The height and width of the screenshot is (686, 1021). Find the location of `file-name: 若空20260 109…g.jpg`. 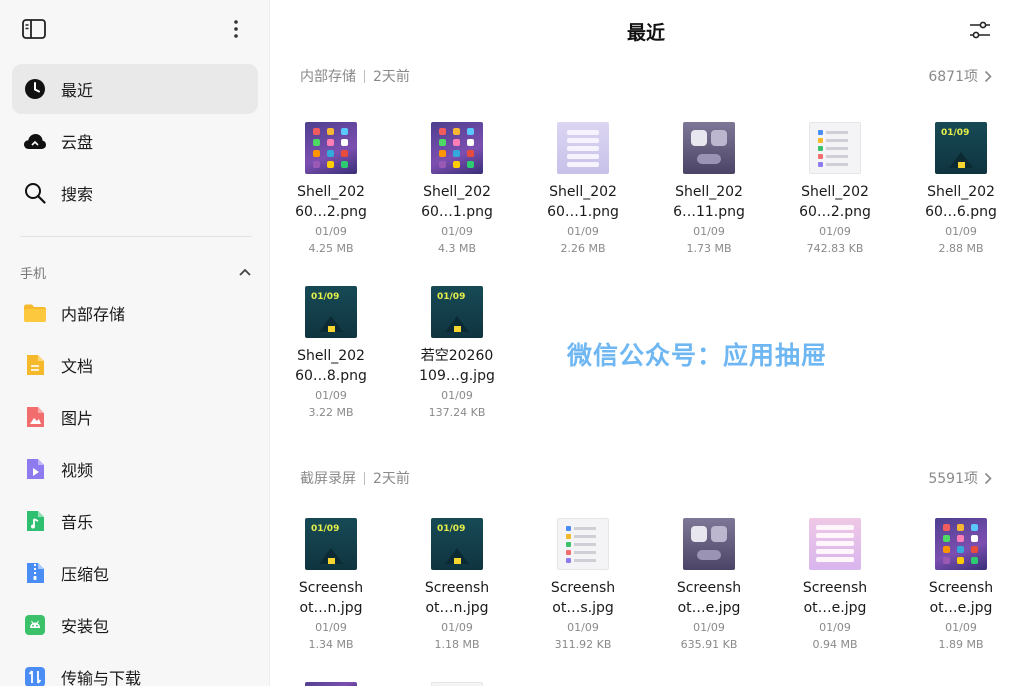

file-name: 若空20260 109…g.jpg is located at coordinates (457, 366).